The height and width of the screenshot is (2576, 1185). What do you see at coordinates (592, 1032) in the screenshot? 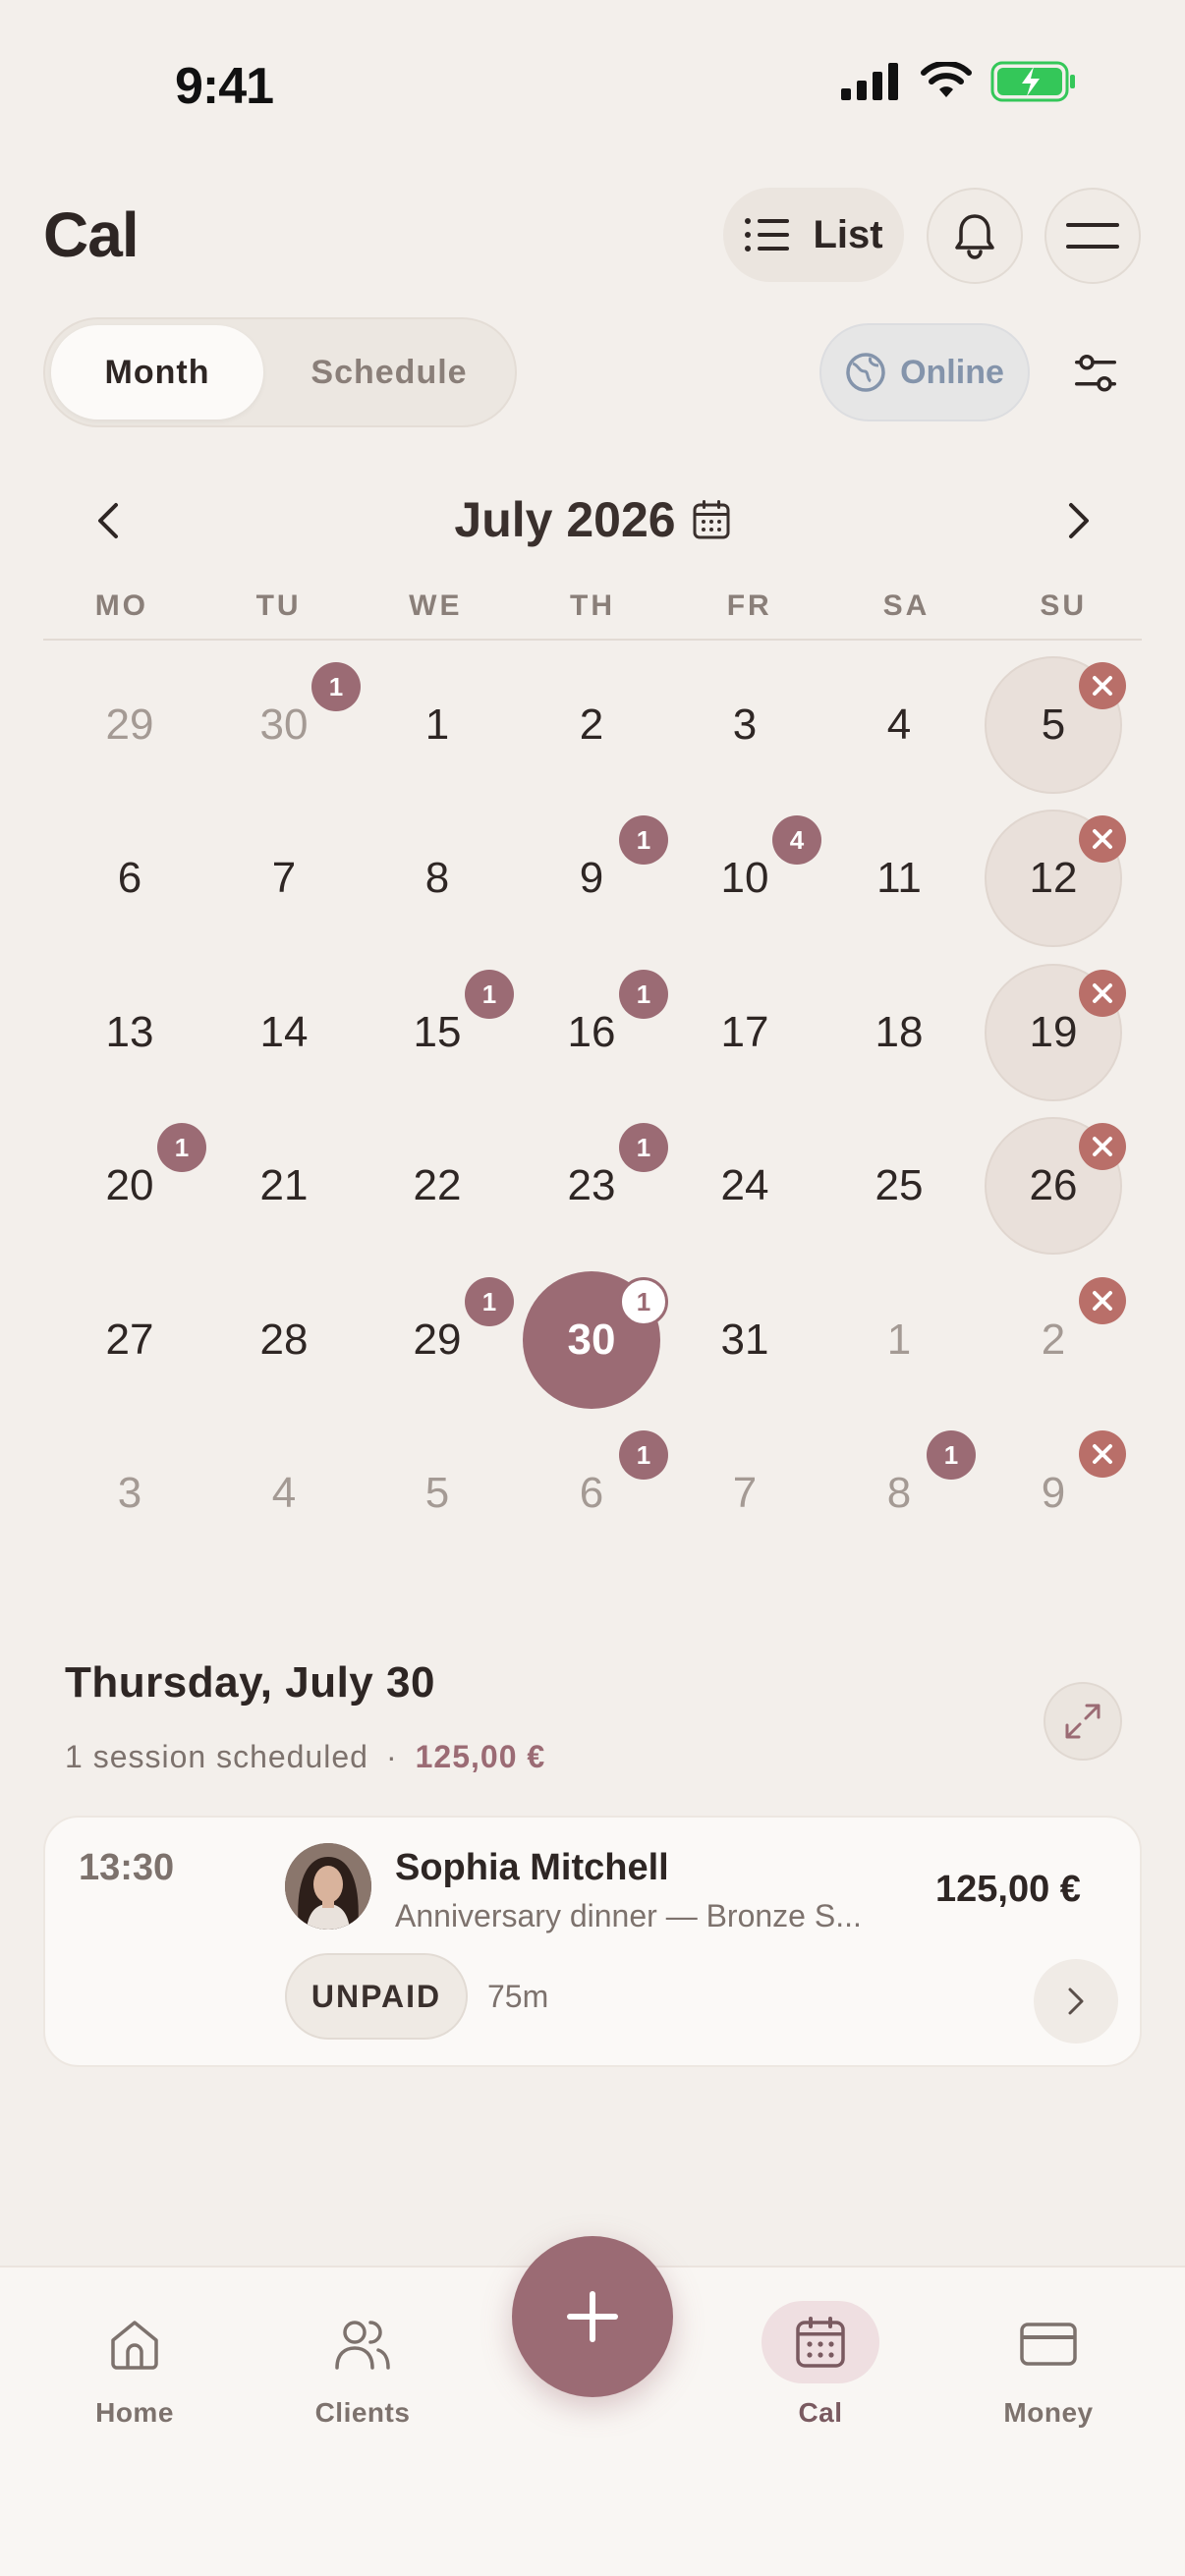
I see `calendar-day: 16 1` at bounding box center [592, 1032].